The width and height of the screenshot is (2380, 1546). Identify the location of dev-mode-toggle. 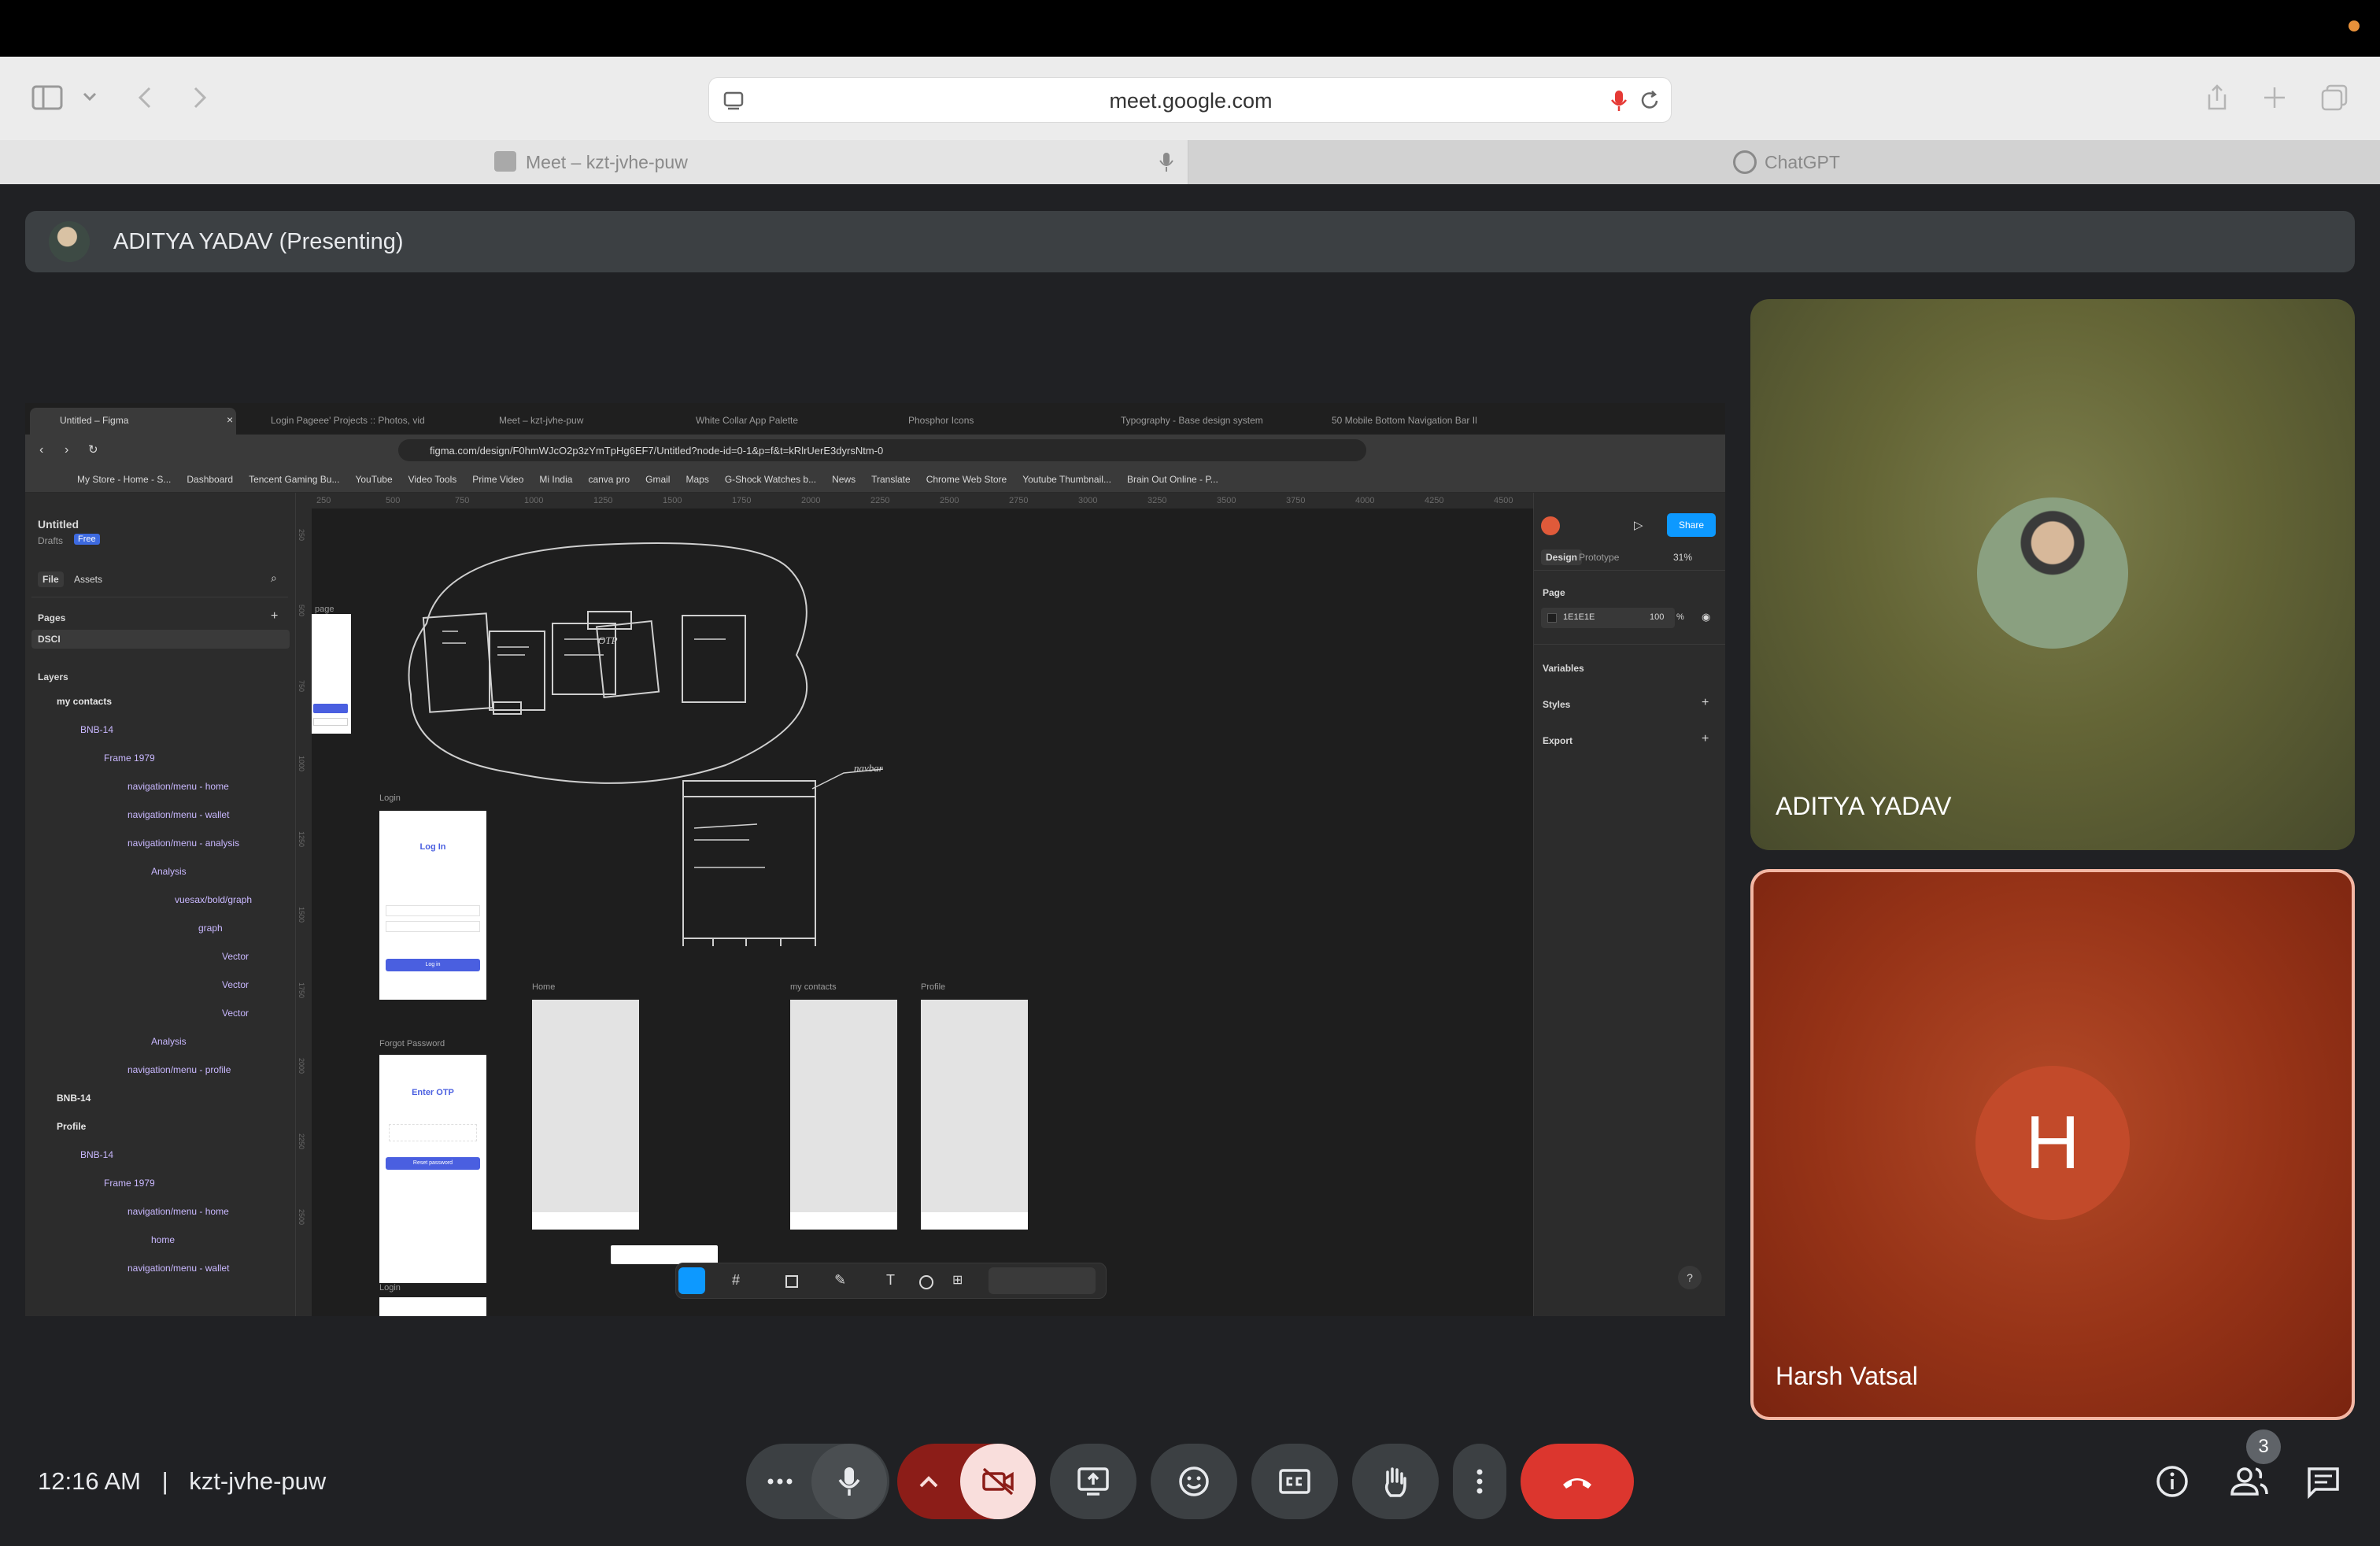
(1042, 1280).